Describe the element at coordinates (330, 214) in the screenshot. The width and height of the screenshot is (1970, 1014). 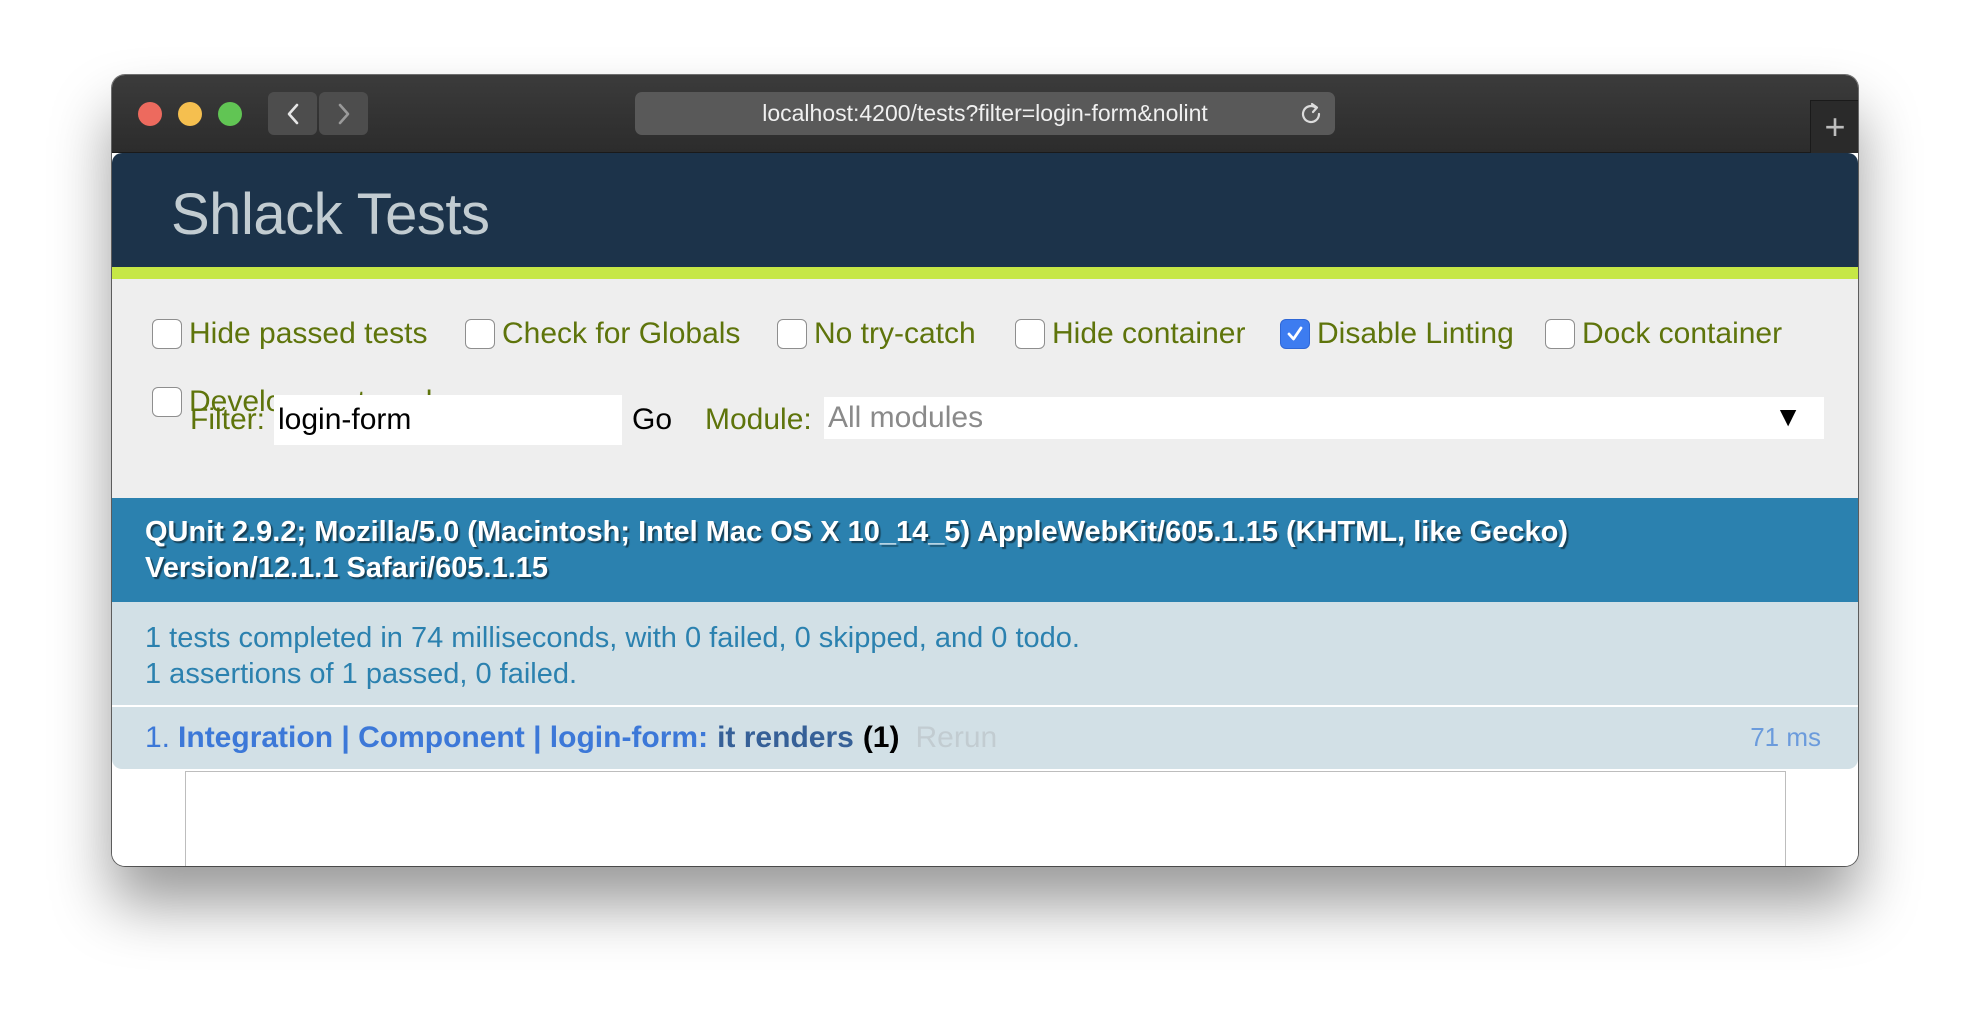
I see `page-title: Shlack Tests` at that location.